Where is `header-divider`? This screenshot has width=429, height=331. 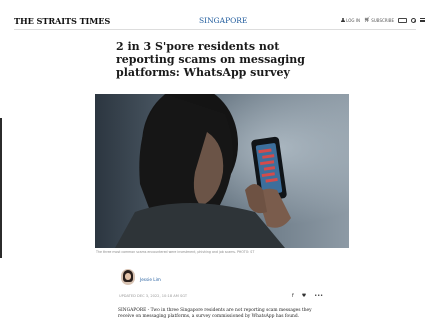 header-divider is located at coordinates (215, 29).